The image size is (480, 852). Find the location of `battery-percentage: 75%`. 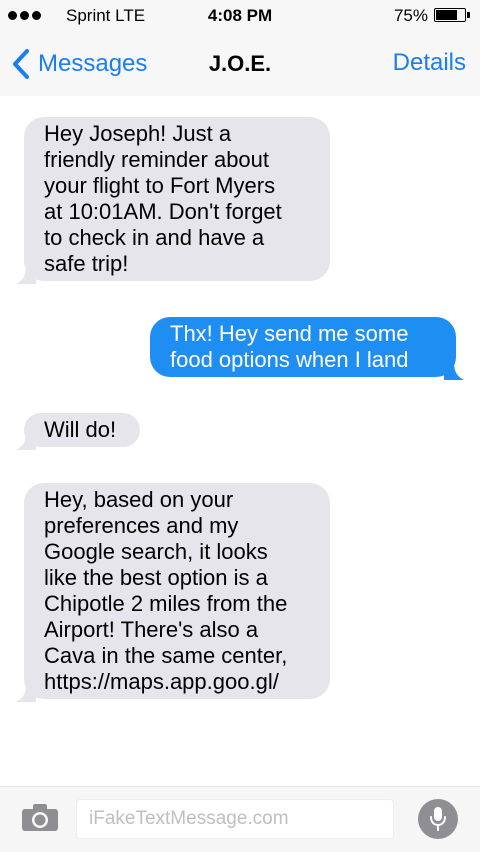

battery-percentage: 75% is located at coordinates (410, 15).